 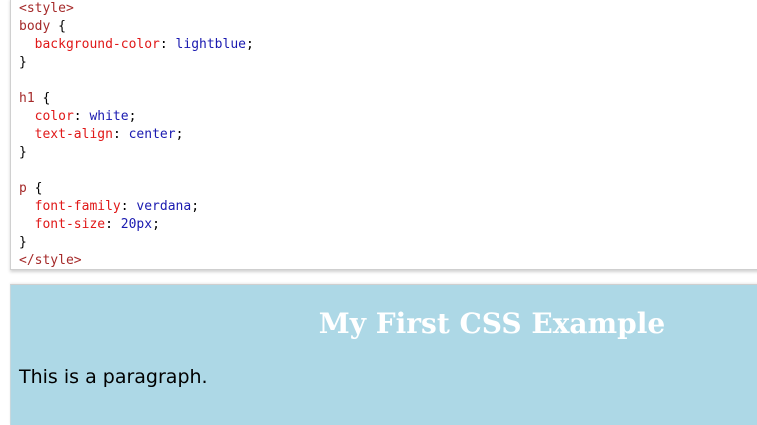 I want to click on property-font-size: font-size, so click(x=70, y=224).